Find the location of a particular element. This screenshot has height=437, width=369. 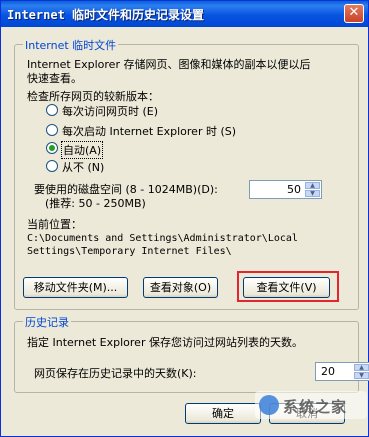

view-objects-button: 查看对象(O) is located at coordinates (180, 287).